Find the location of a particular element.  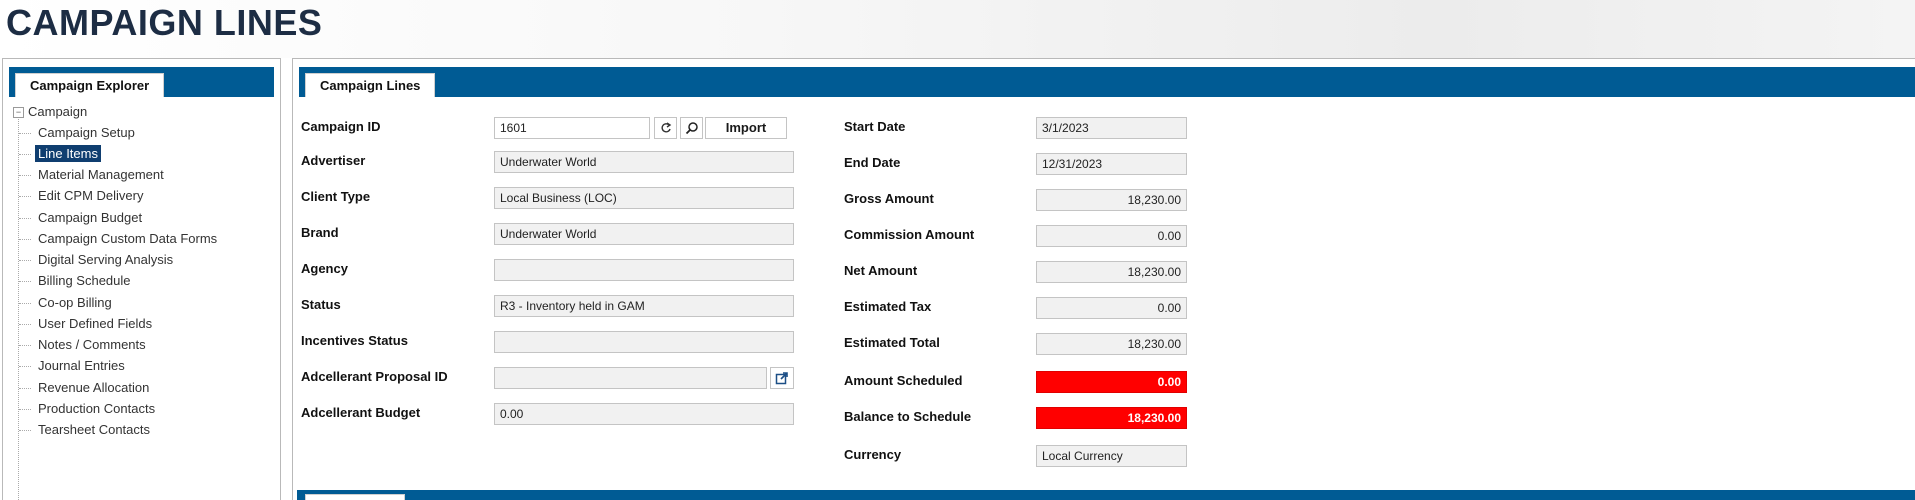

estimated-tax-field: 0.00 is located at coordinates (1111, 308).